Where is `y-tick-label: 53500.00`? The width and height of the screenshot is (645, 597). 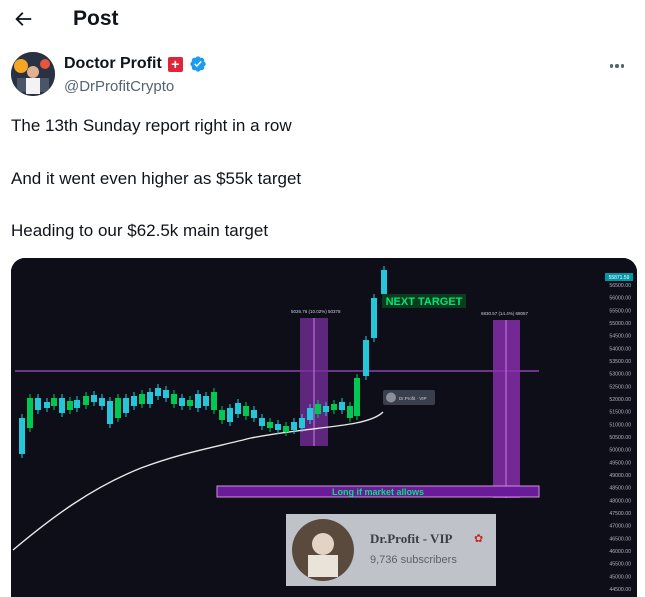
y-tick-label: 53500.00 is located at coordinates (620, 362).